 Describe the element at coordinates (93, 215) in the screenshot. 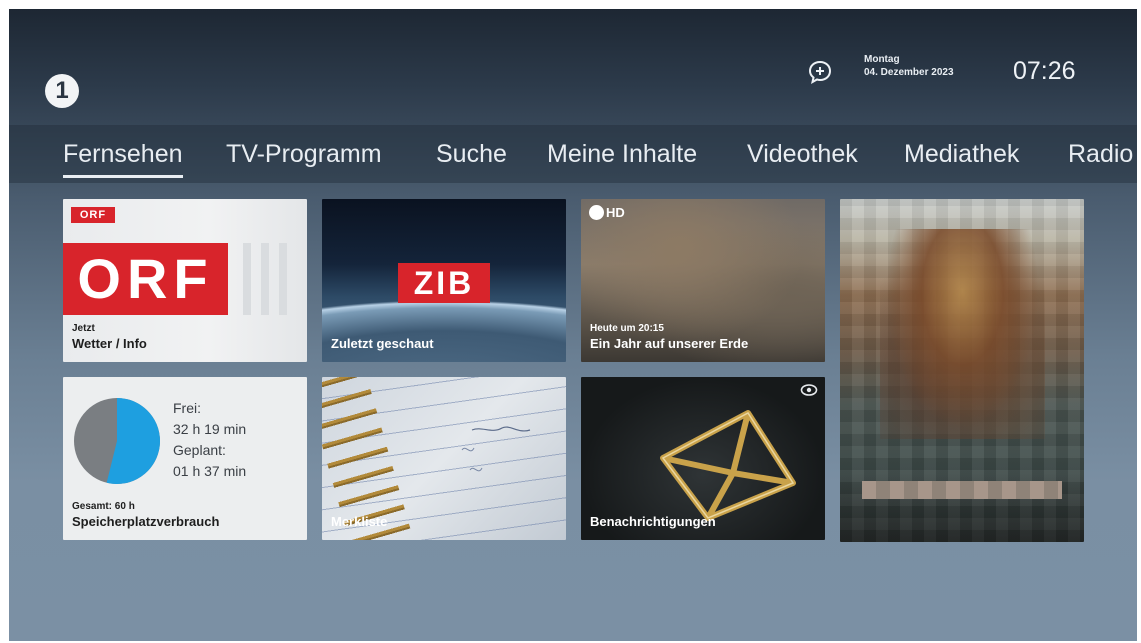

I see `orf-logo-small: ORF` at that location.